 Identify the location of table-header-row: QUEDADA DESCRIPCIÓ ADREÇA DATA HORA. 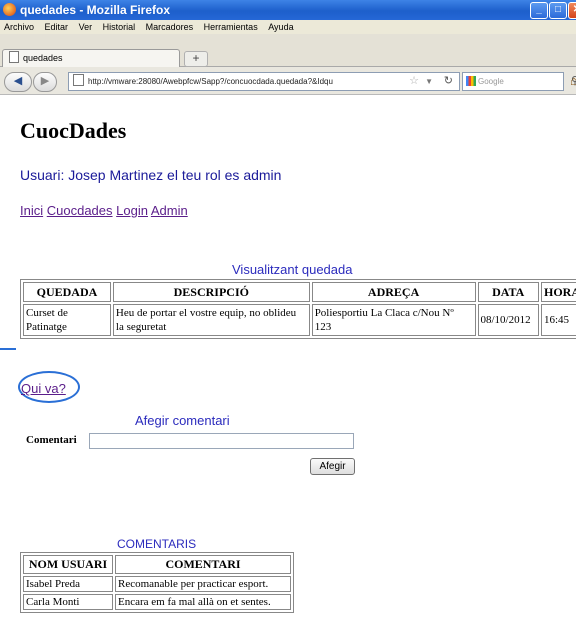
(299, 292).